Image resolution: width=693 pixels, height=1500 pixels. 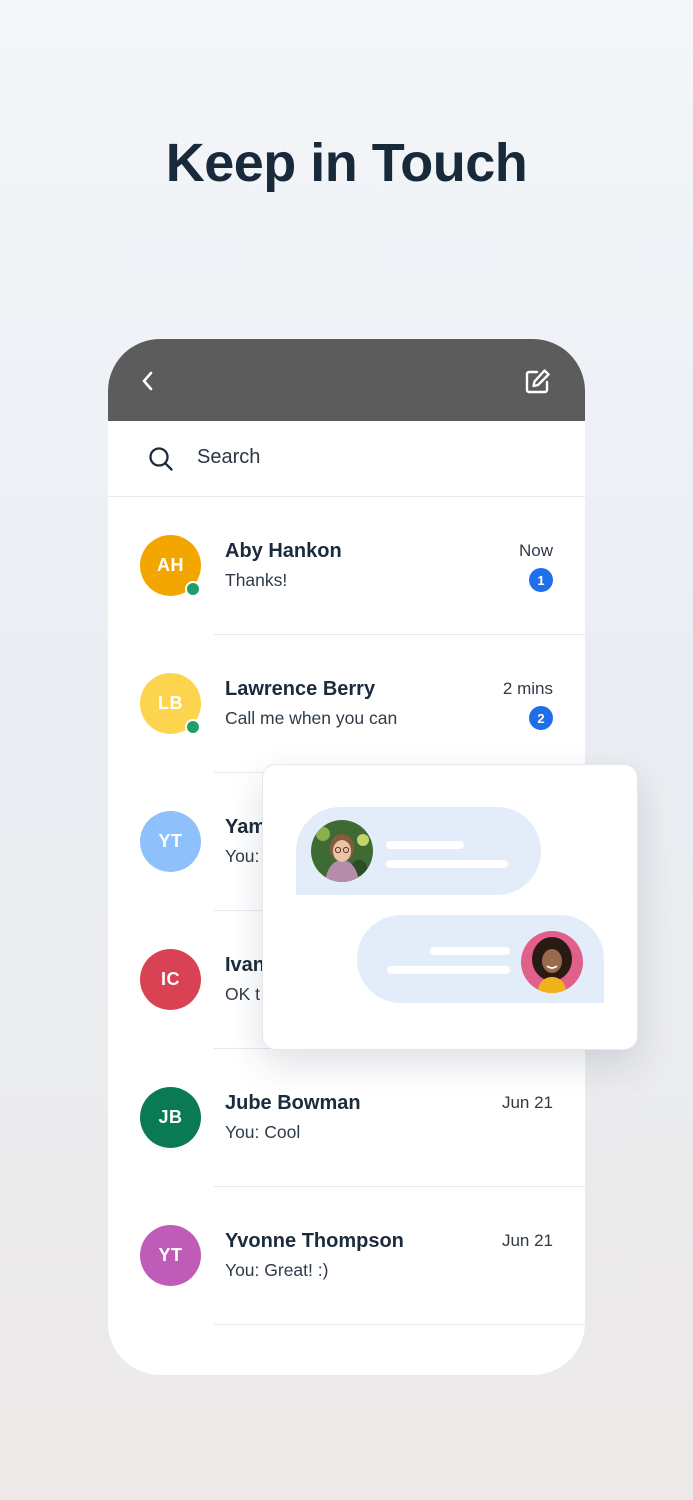 What do you see at coordinates (346, 1118) in the screenshot?
I see `conversation-row: JB Jube Bowman You: Cool Jun 21` at bounding box center [346, 1118].